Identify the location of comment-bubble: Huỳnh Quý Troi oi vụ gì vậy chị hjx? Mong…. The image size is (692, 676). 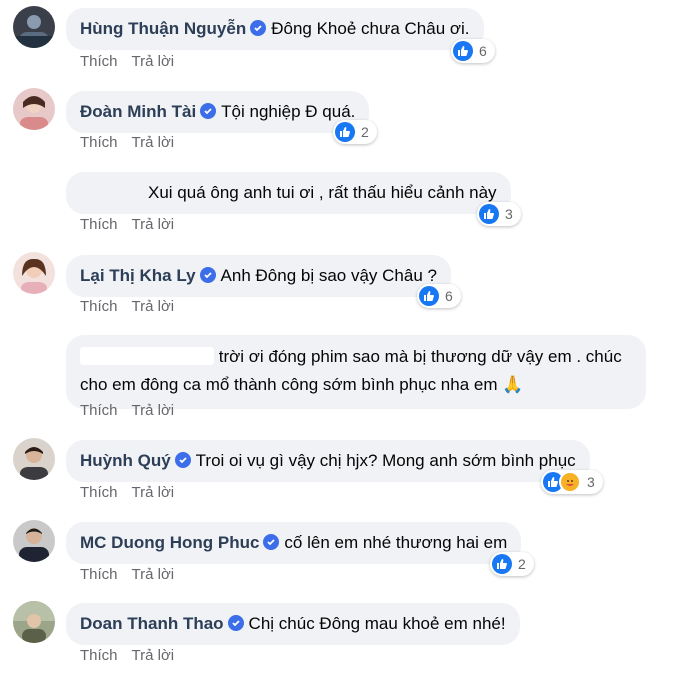
(328, 461).